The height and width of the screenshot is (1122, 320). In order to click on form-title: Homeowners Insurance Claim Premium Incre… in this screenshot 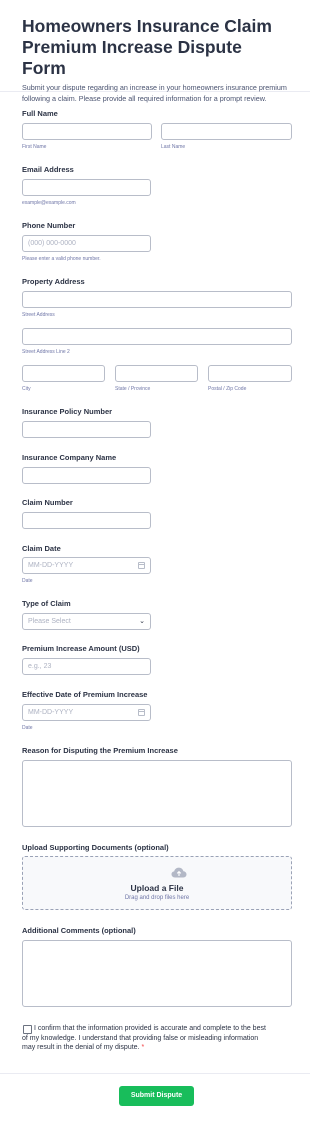, I will do `click(147, 47)`.